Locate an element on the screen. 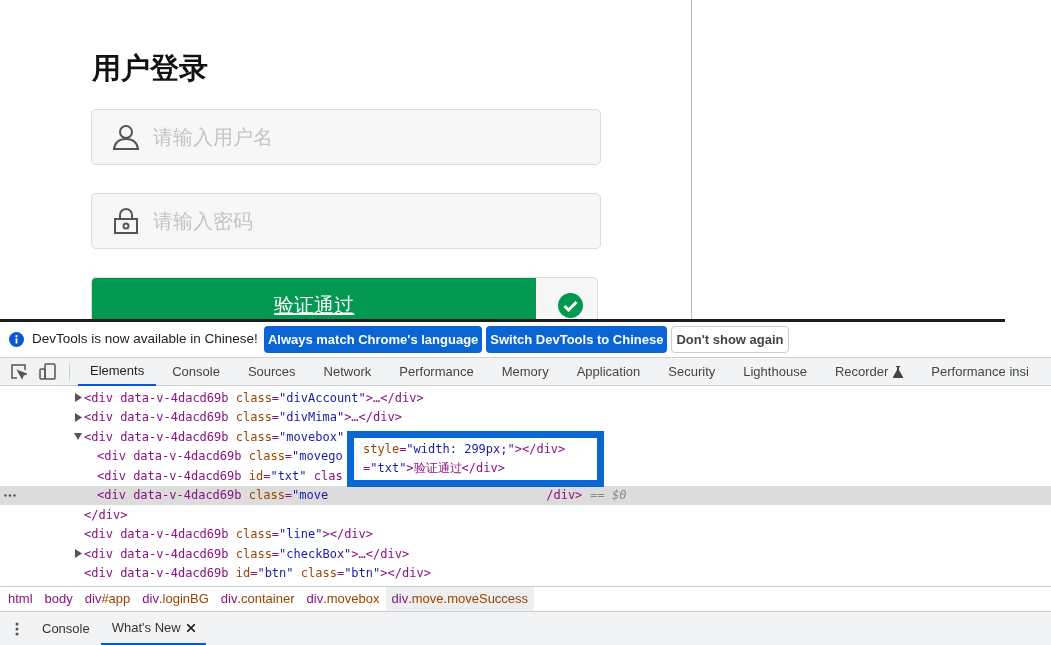 This screenshot has height=645, width=1051. slider-label: 验证通过 is located at coordinates (314, 305).